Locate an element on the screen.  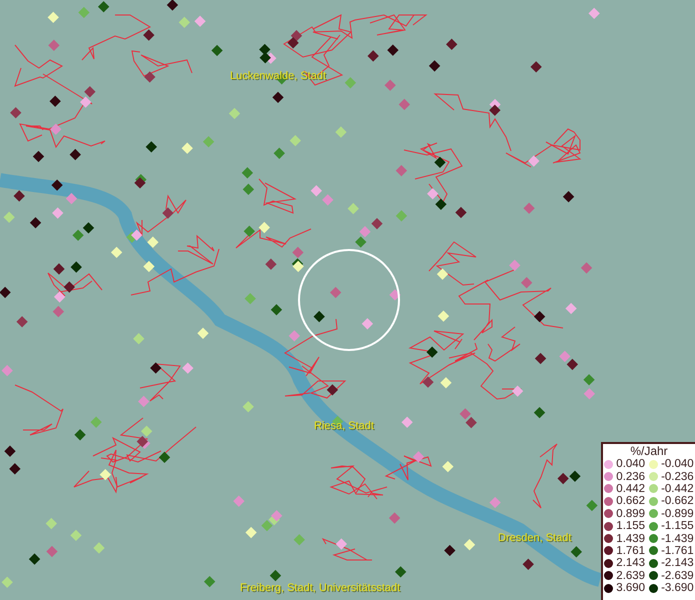
legend-label: 0.662 is located at coordinates (631, 501).